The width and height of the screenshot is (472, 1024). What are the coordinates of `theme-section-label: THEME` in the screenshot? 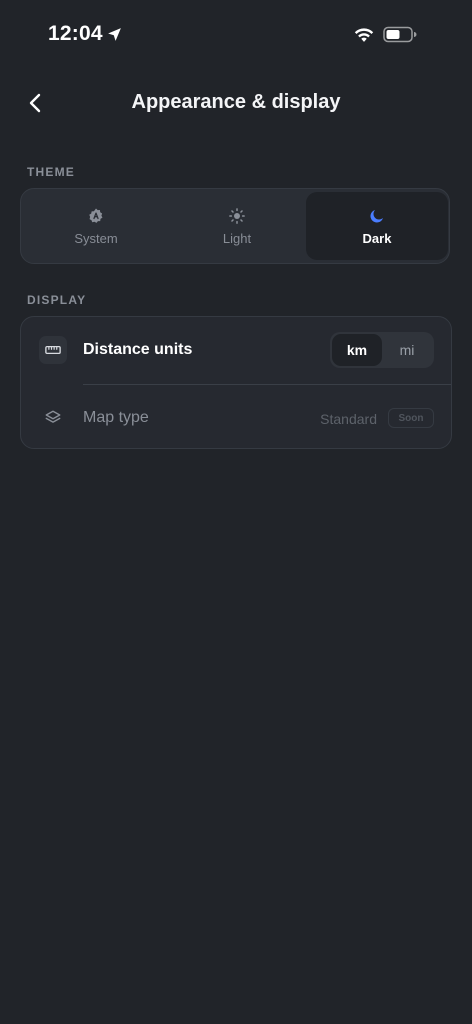 It's located at (51, 172).